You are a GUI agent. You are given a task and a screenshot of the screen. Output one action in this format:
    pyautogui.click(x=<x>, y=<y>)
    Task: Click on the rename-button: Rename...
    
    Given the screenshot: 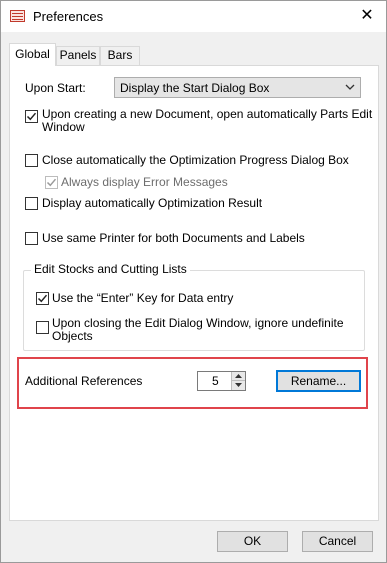 What is the action you would take?
    pyautogui.click(x=318, y=381)
    